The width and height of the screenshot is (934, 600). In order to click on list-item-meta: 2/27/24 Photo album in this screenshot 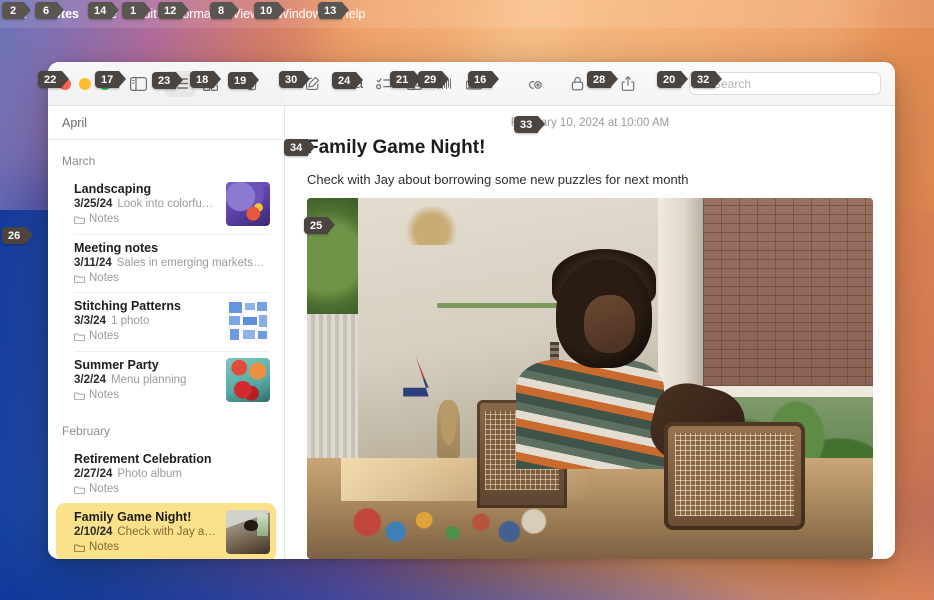, I will do `click(172, 474)`.